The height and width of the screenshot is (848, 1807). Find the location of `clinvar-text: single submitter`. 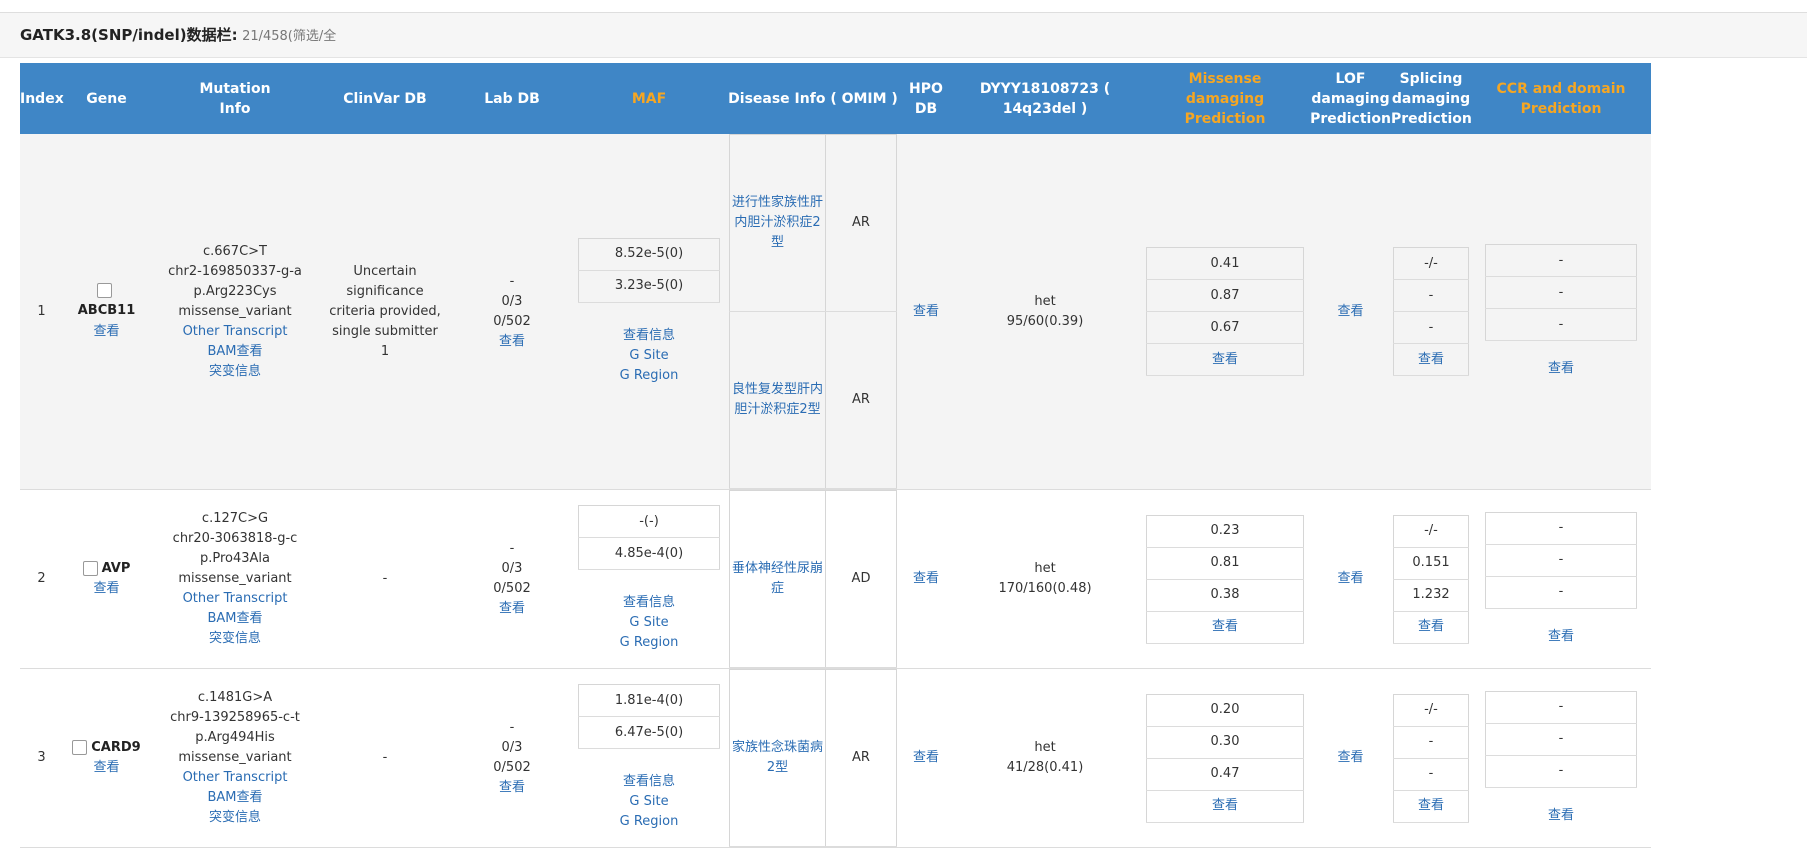

clinvar-text: single submitter is located at coordinates (385, 331).